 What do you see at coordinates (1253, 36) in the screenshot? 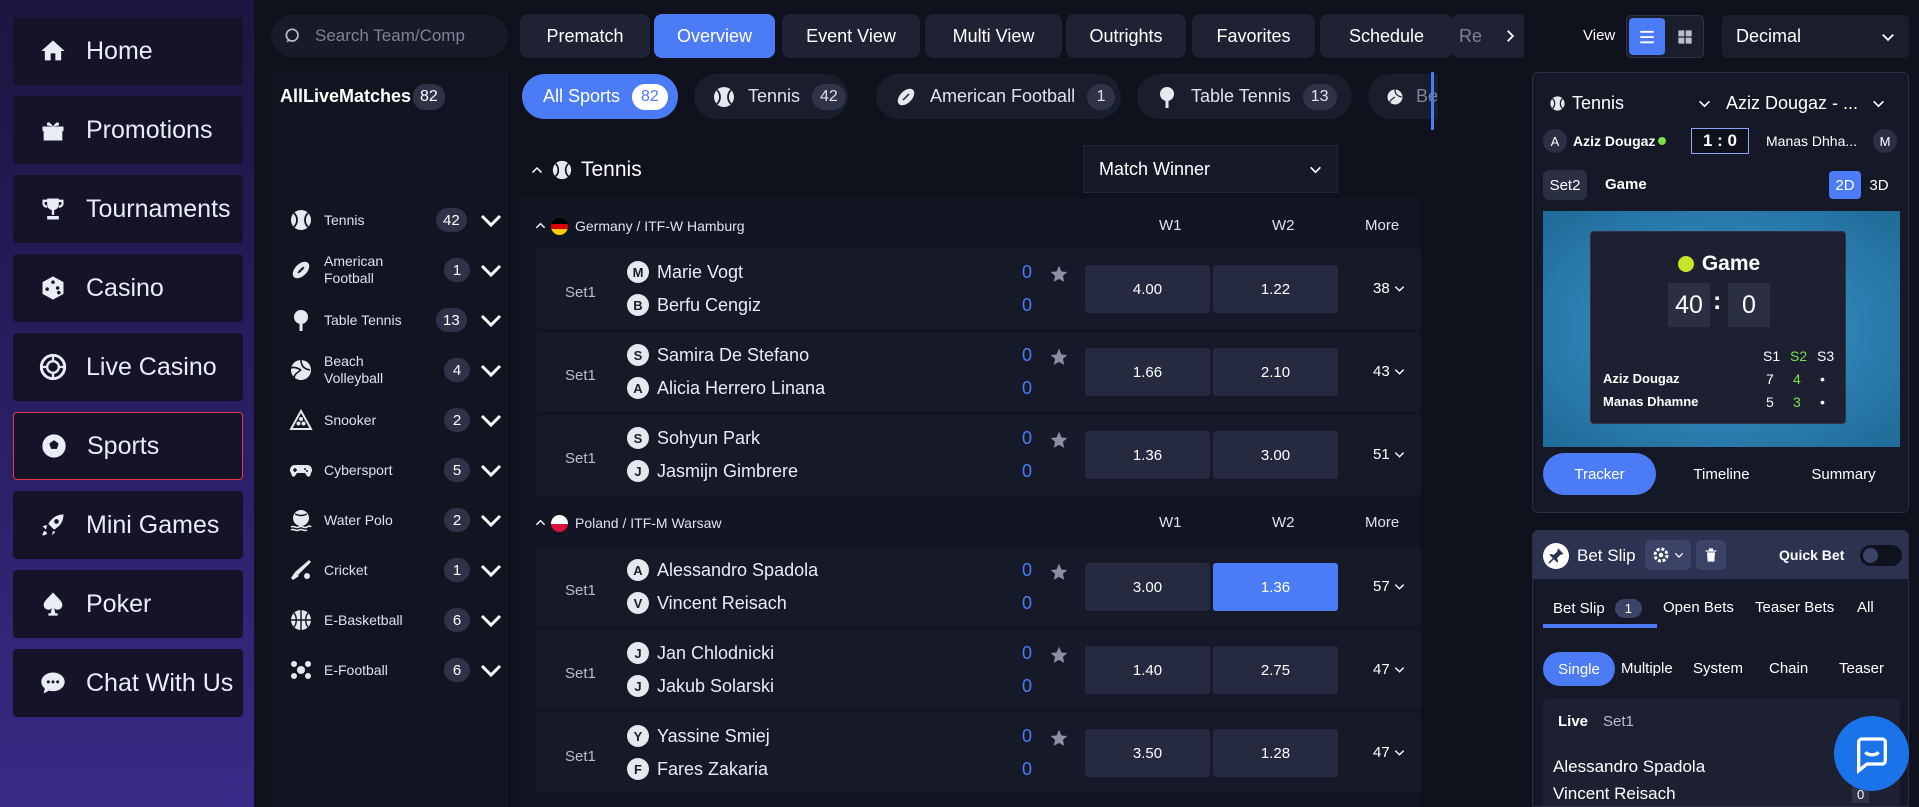
I see `tab-favorites: Favorites` at bounding box center [1253, 36].